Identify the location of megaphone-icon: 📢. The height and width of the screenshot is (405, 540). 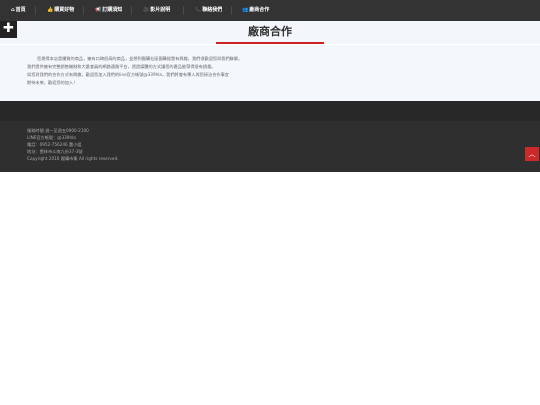
(98, 10).